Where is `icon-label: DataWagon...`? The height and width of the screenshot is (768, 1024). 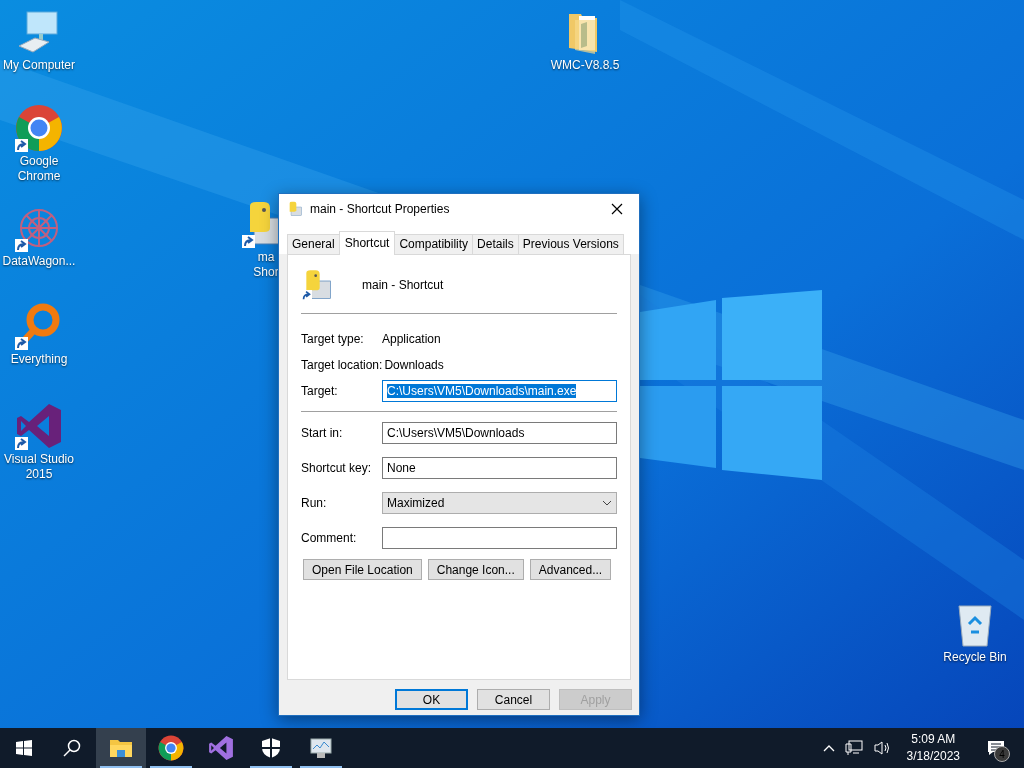 icon-label: DataWagon... is located at coordinates (39, 261).